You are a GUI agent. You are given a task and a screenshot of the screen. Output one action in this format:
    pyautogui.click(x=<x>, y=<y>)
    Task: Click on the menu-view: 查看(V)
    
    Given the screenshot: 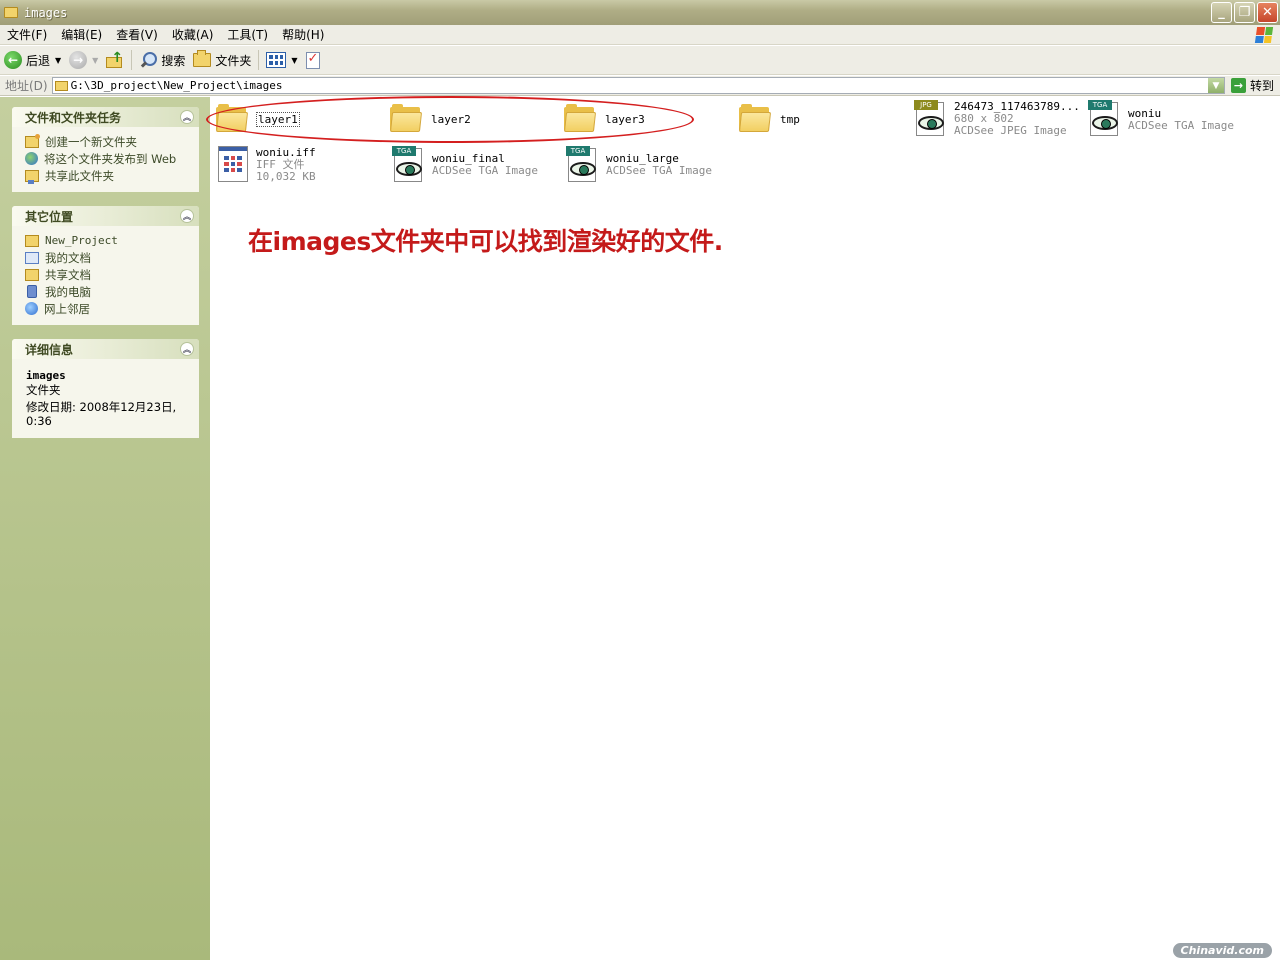 What is the action you would take?
    pyautogui.click(x=137, y=34)
    